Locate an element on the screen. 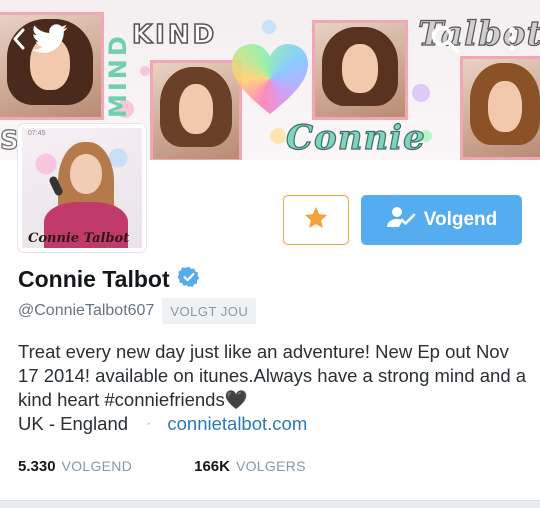 Image resolution: width=540 pixels, height=508 pixels. following-button-label: Volgend is located at coordinates (460, 219).